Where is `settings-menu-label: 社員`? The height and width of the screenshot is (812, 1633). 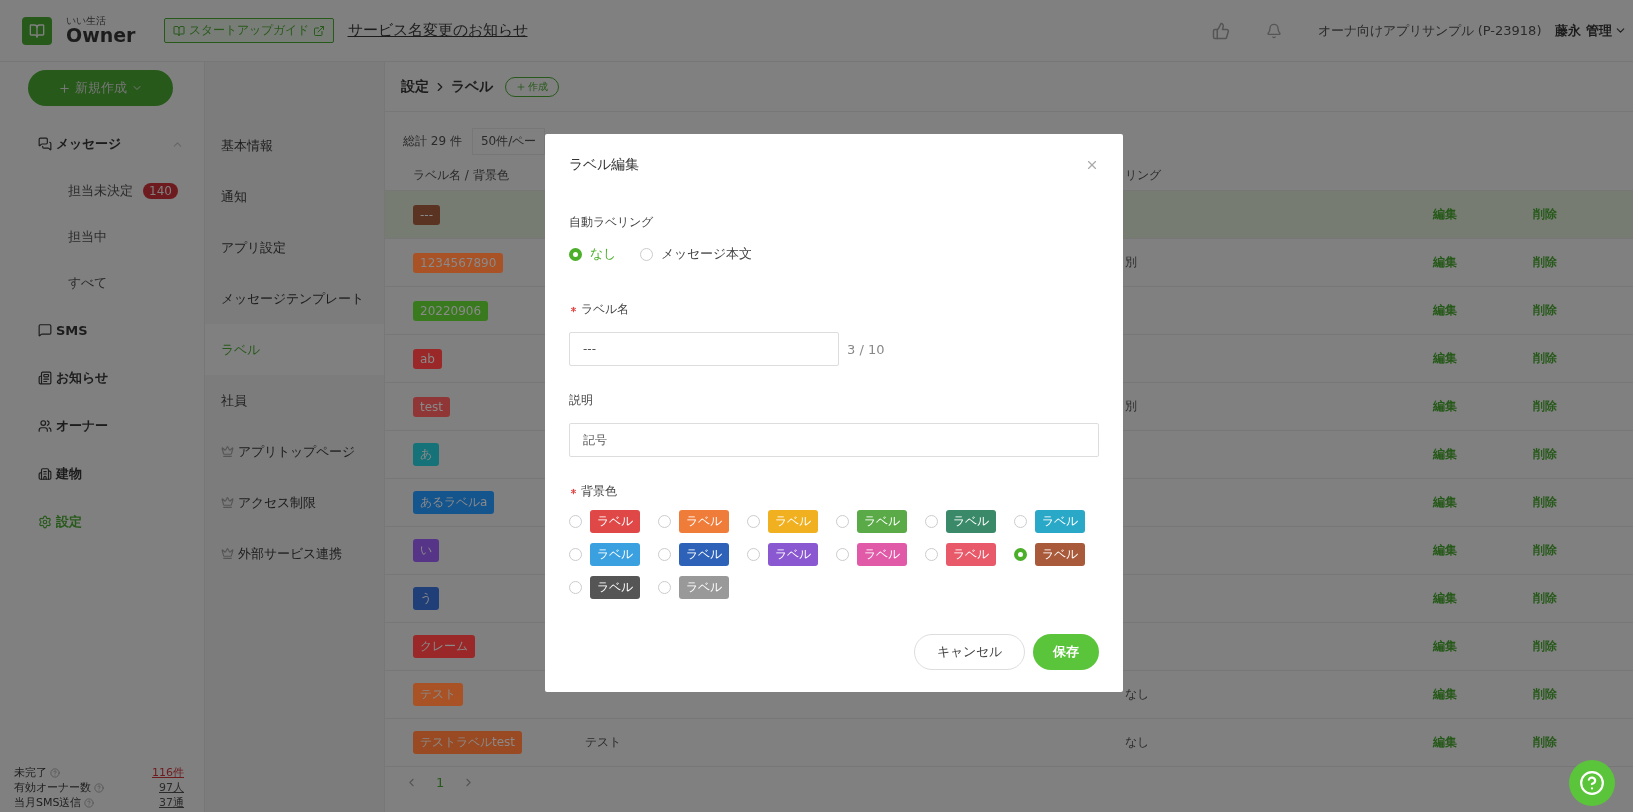 settings-menu-label: 社員 is located at coordinates (234, 400).